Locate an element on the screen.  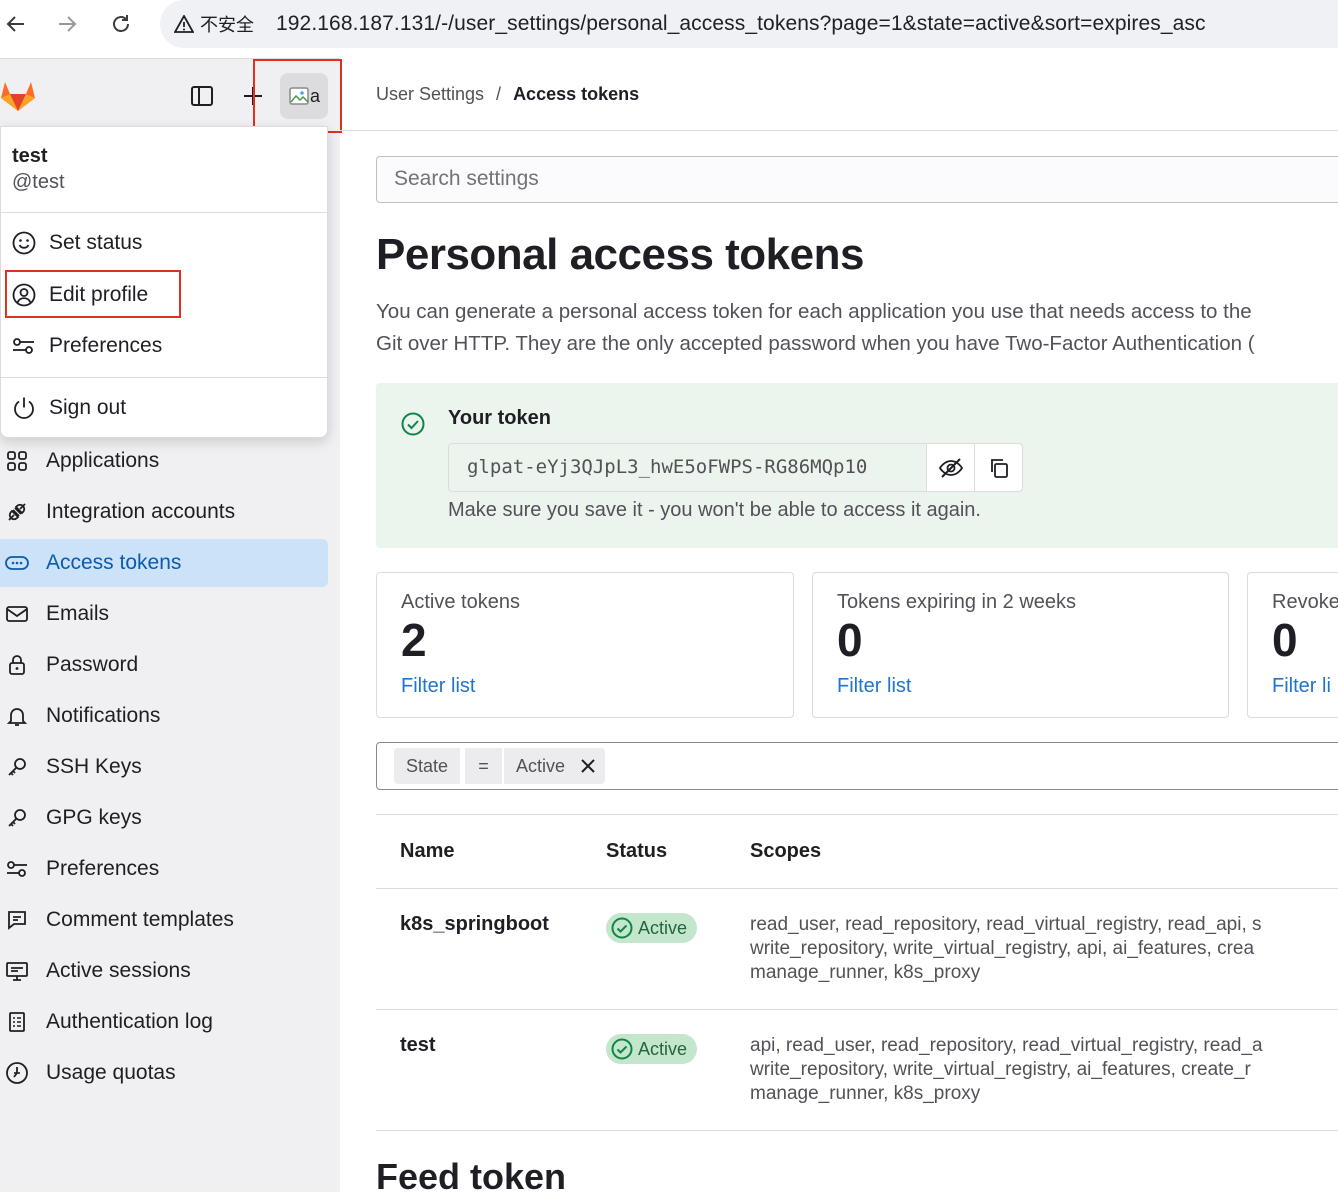
sidebar-item-notifications: Notifications is located at coordinates (164, 716).